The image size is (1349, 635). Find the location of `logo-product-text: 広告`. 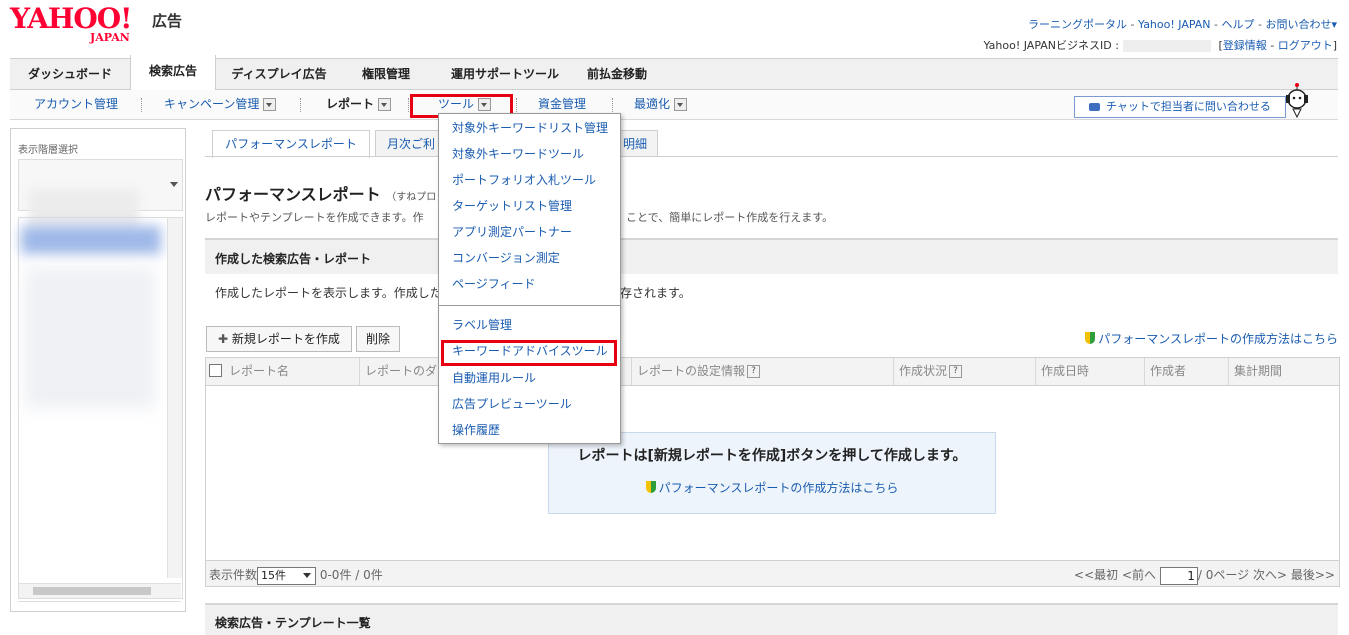

logo-product-text: 広告 is located at coordinates (167, 21).